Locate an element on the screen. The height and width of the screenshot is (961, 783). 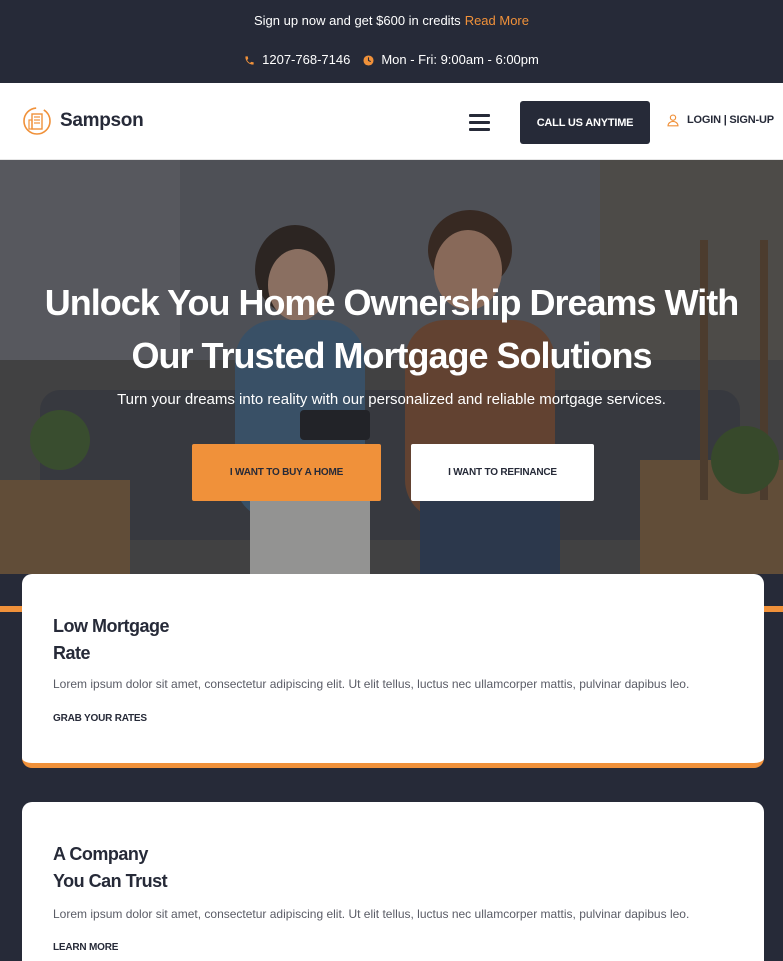
phone-number: 1207-768-7146 is located at coordinates (306, 60).